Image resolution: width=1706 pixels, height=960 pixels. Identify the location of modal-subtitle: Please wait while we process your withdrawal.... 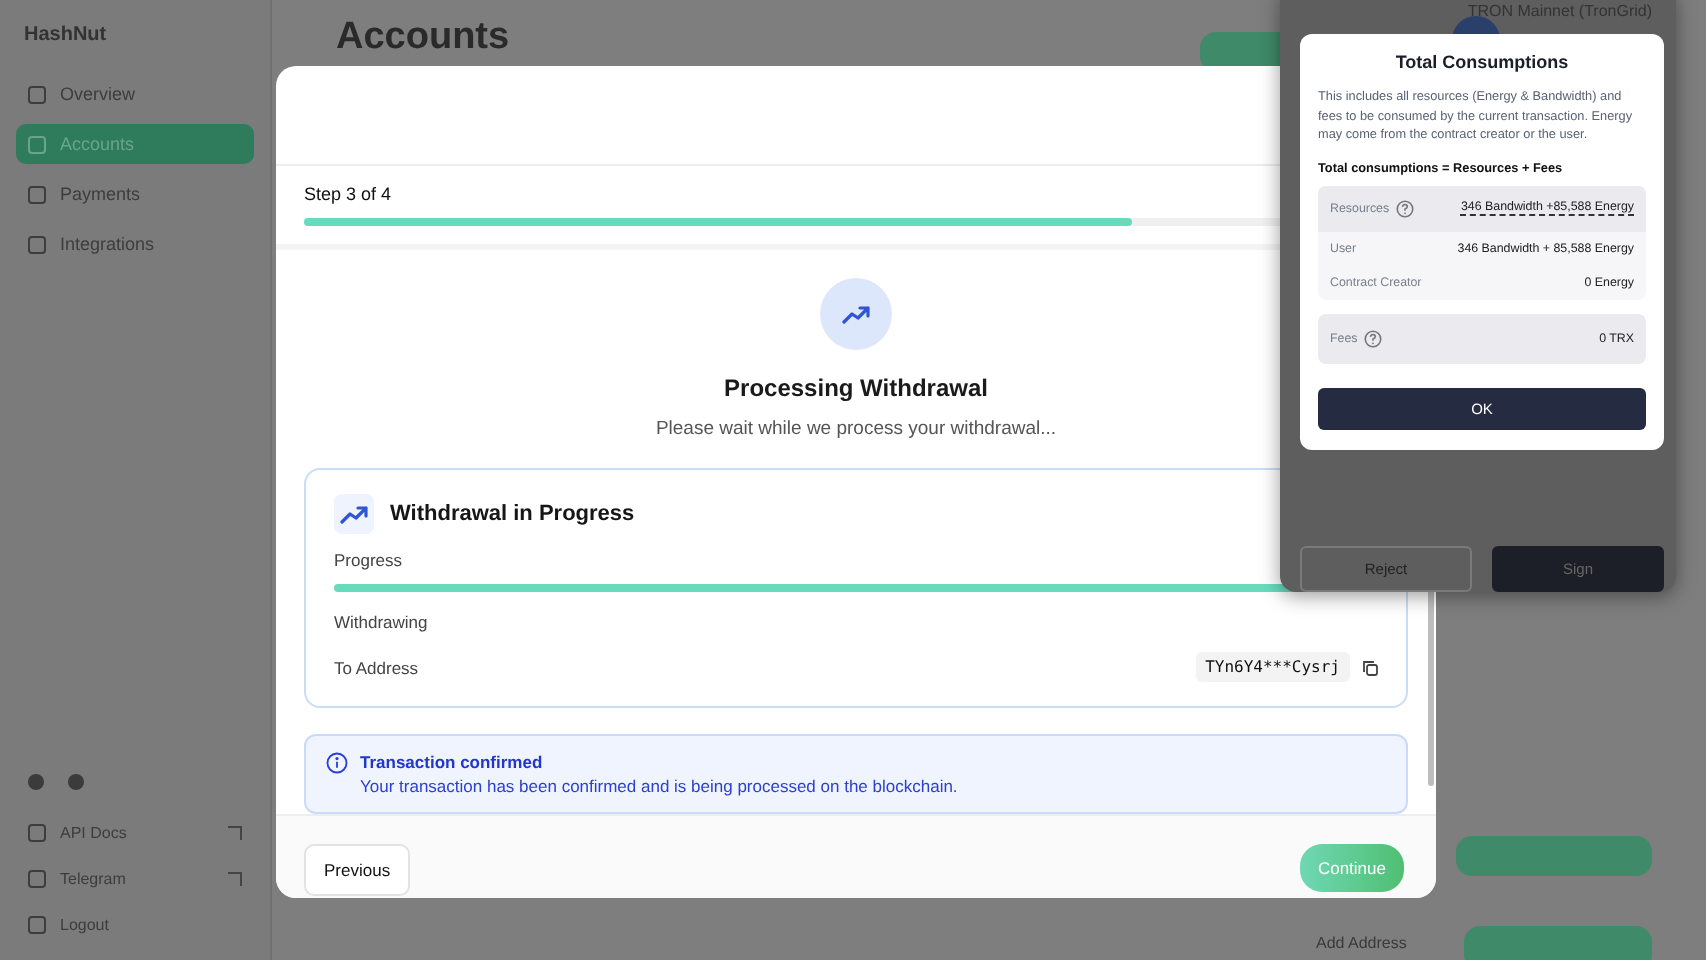
(856, 429).